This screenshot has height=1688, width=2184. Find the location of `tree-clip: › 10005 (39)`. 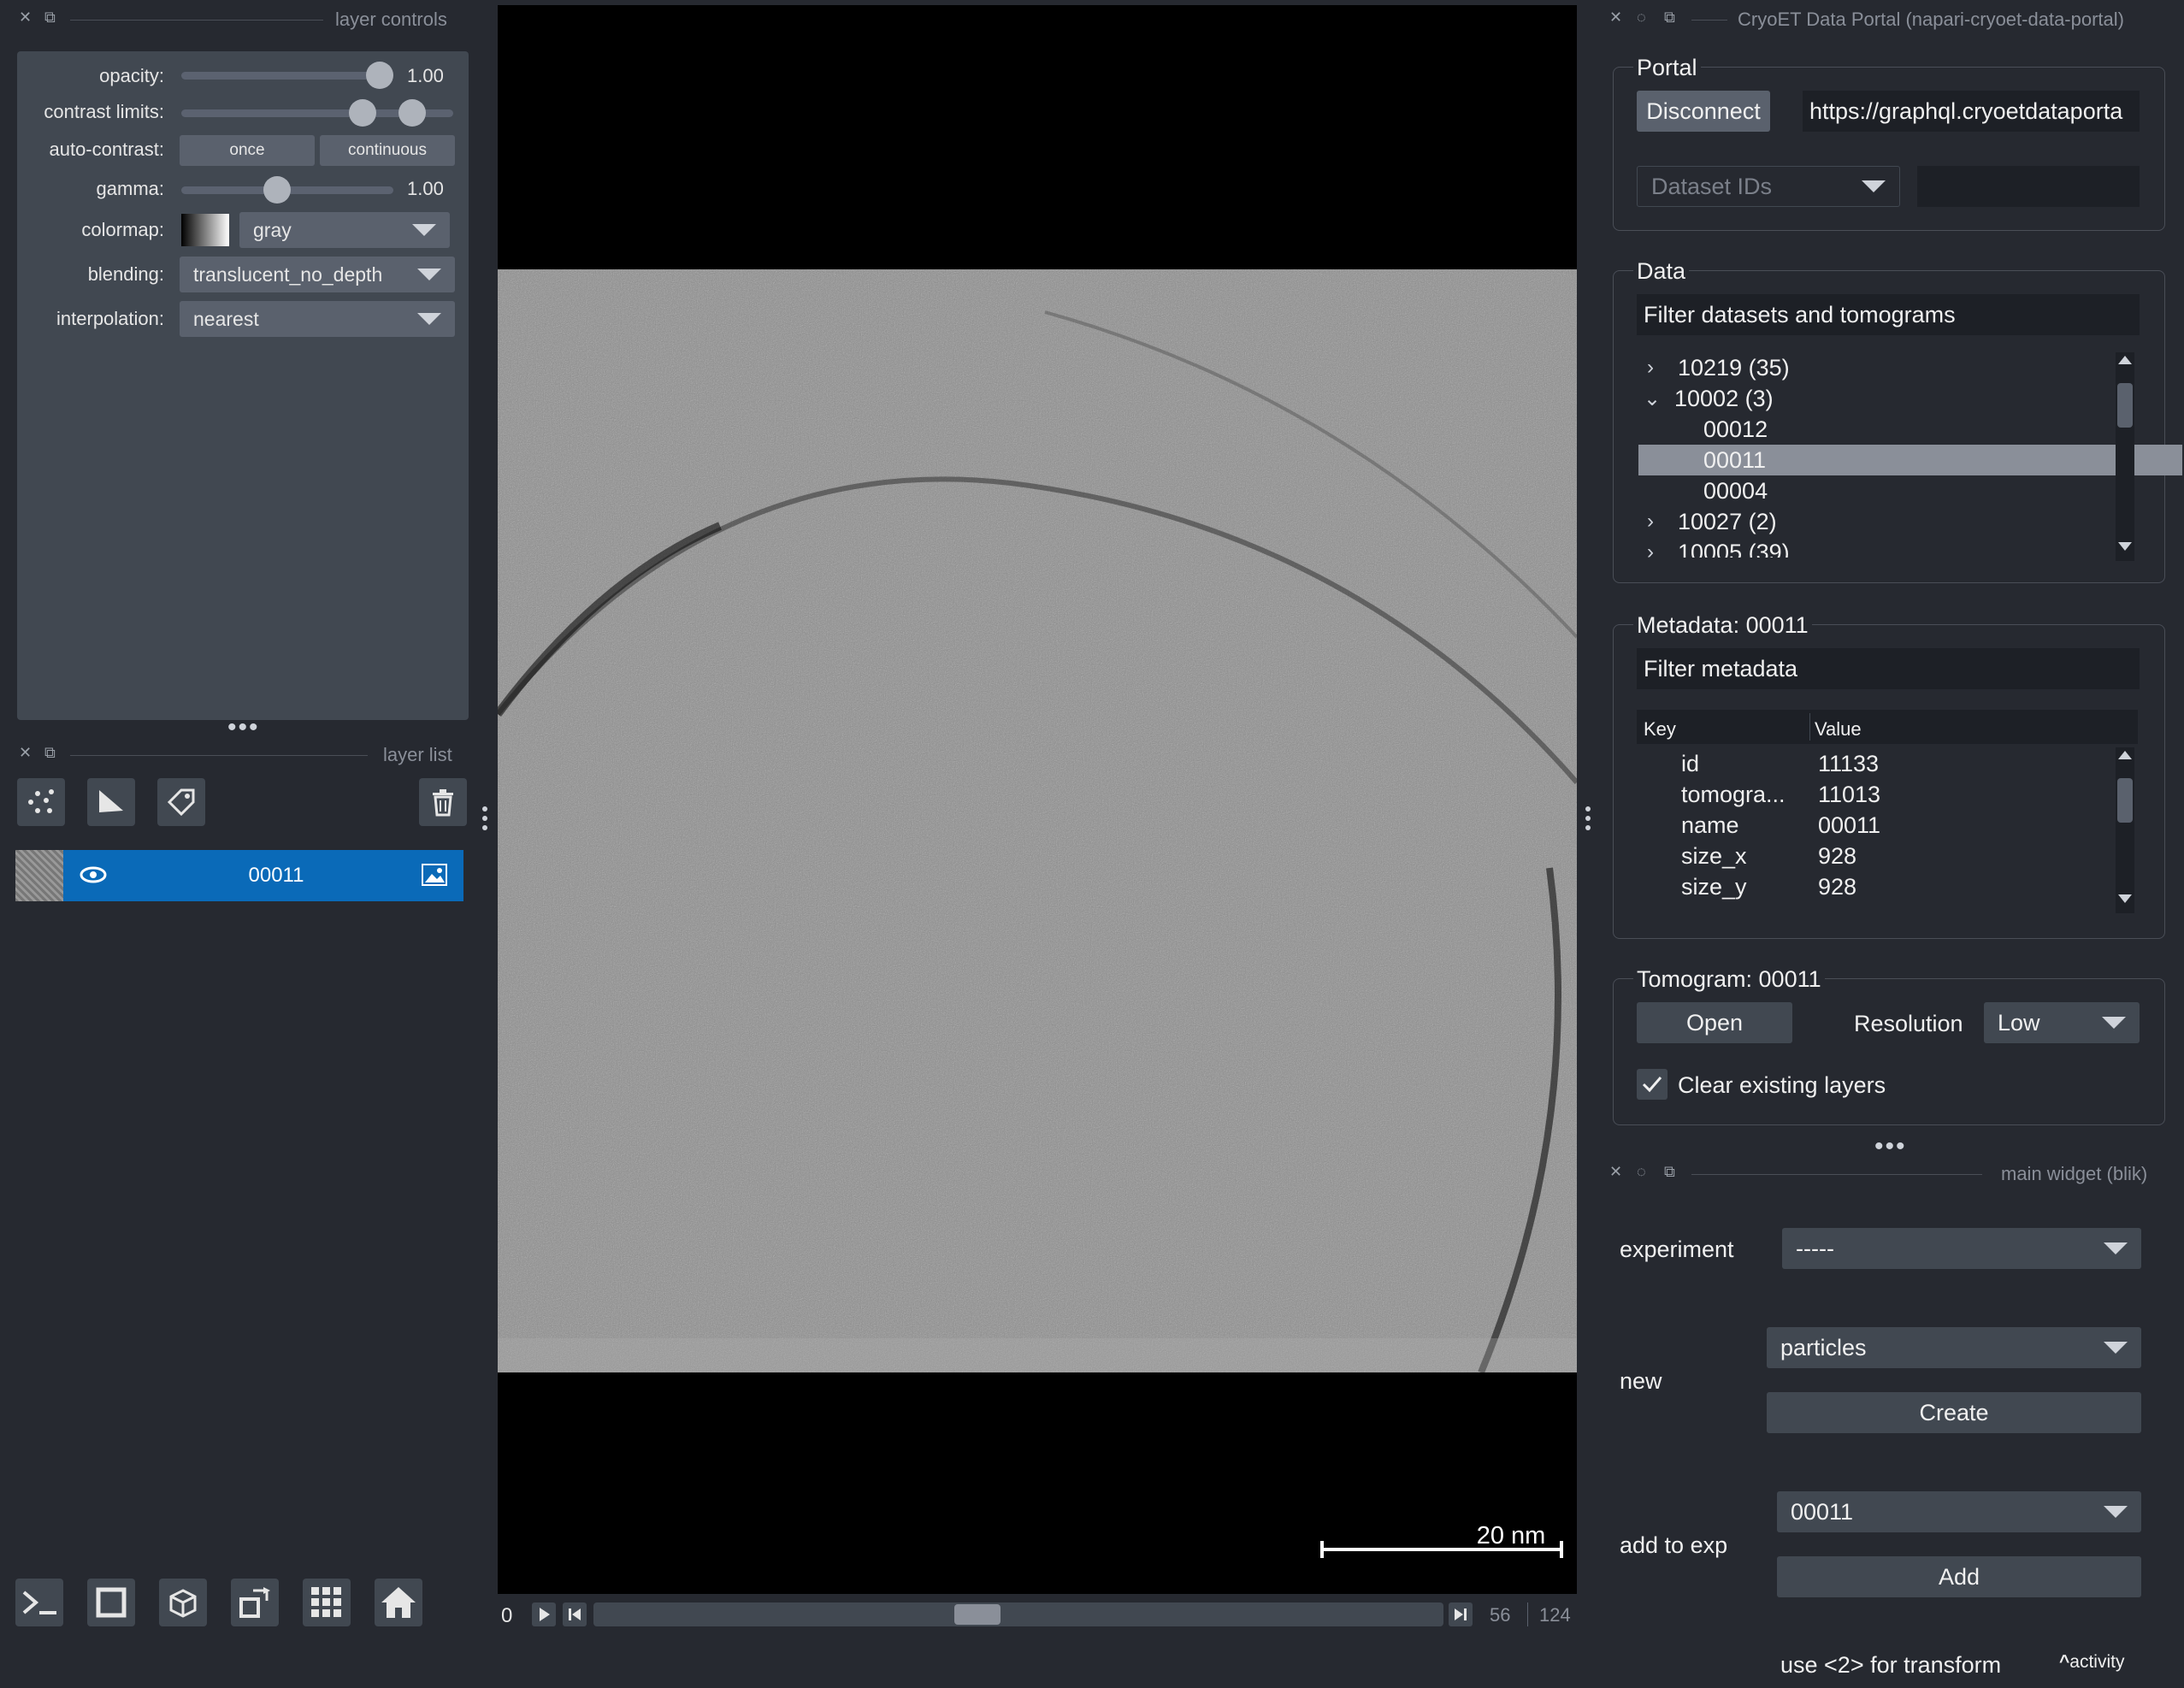

tree-clip: › 10005 (39) is located at coordinates (1876, 547).